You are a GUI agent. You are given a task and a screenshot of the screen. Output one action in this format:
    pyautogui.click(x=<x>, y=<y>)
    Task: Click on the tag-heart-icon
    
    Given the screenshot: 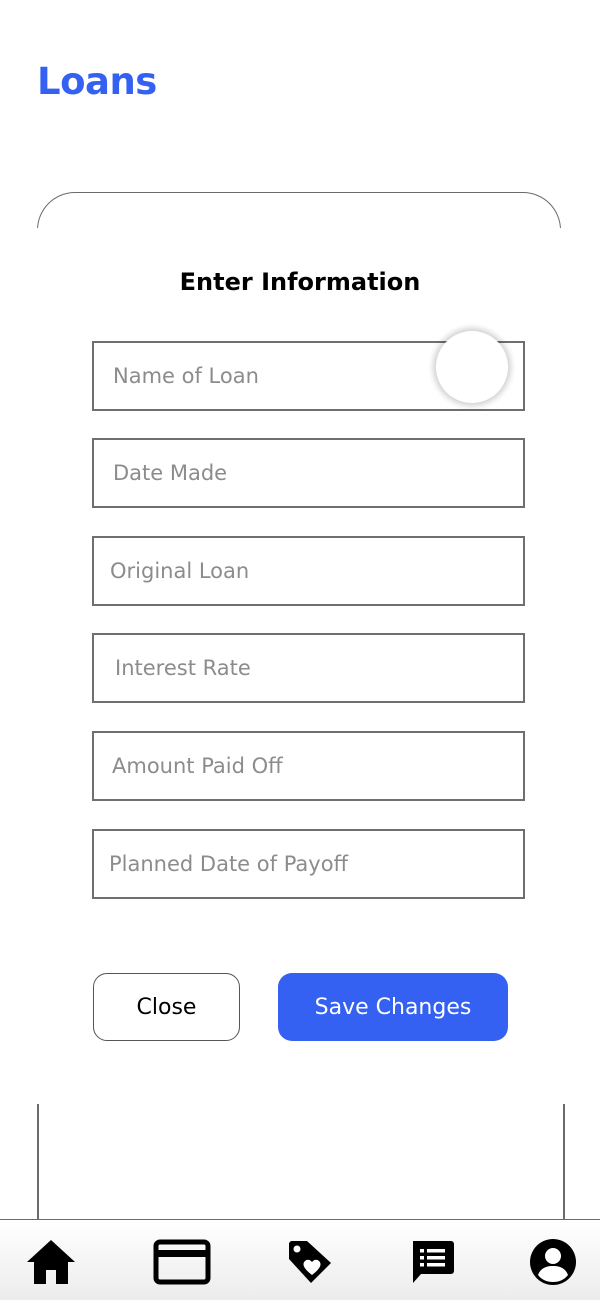 What is the action you would take?
    pyautogui.click(x=310, y=1262)
    